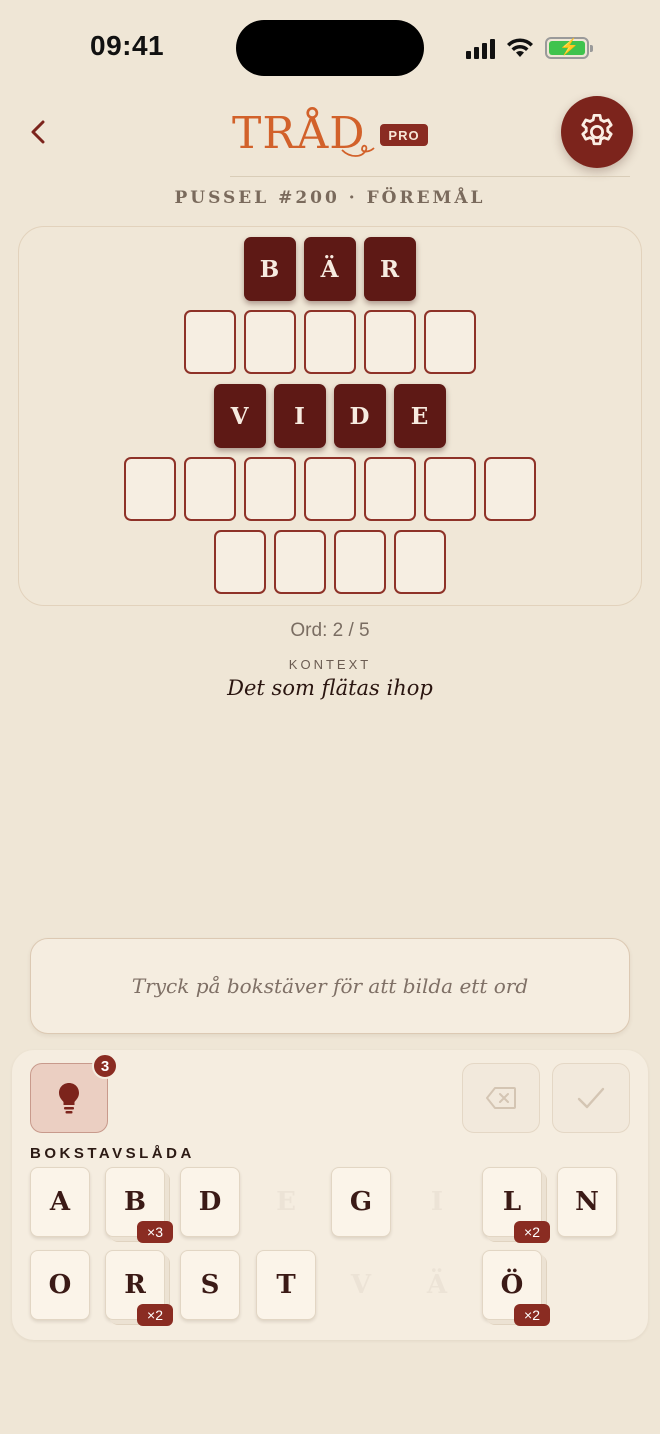 The width and height of the screenshot is (660, 1434). What do you see at coordinates (269, 269) in the screenshot?
I see `letter-tile: B` at bounding box center [269, 269].